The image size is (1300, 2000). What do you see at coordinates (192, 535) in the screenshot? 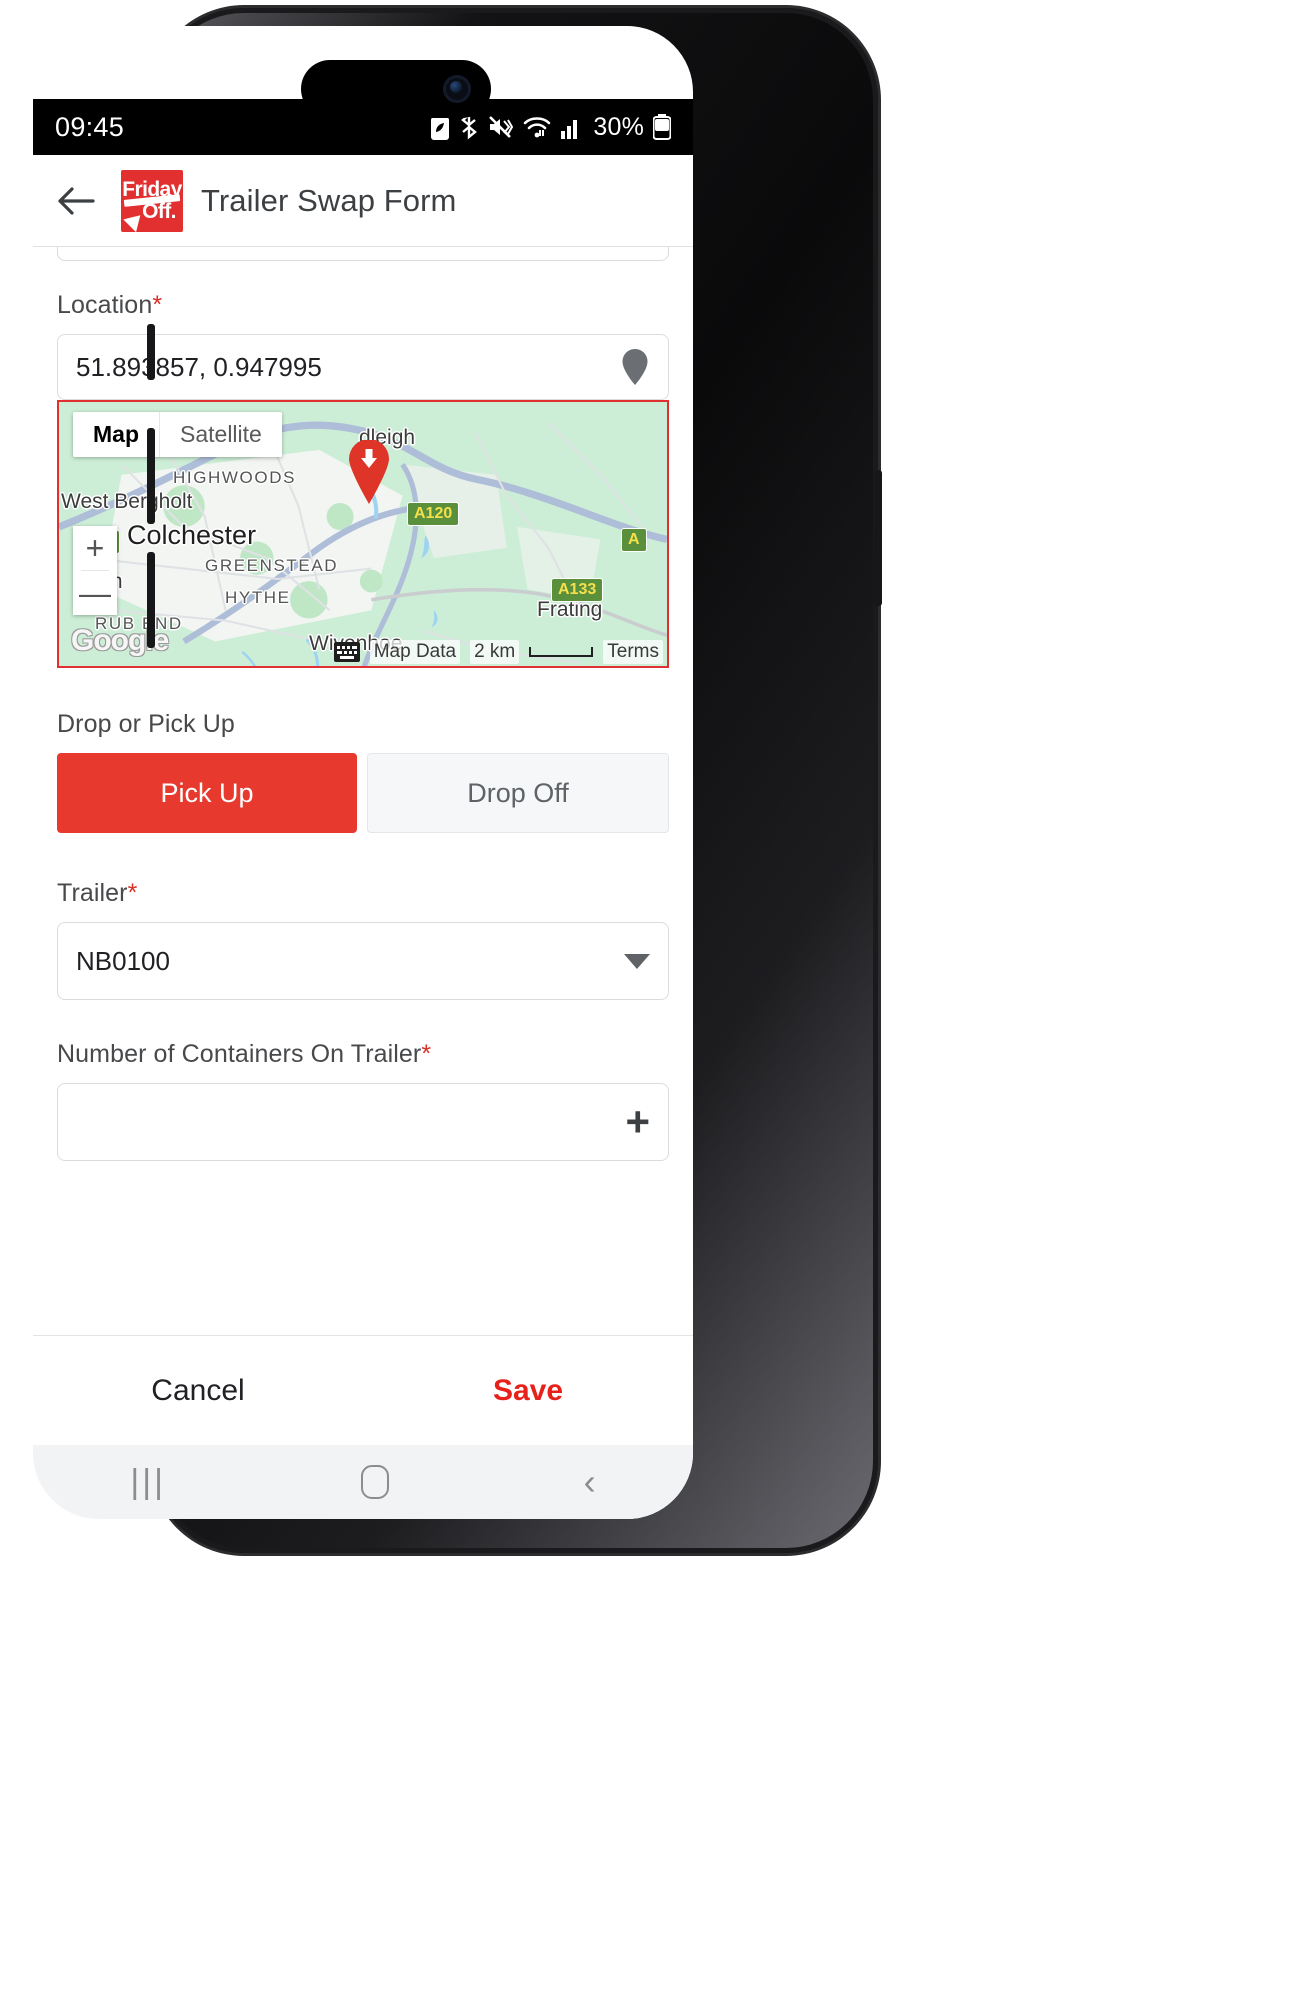
I see `map-label: Colchester` at bounding box center [192, 535].